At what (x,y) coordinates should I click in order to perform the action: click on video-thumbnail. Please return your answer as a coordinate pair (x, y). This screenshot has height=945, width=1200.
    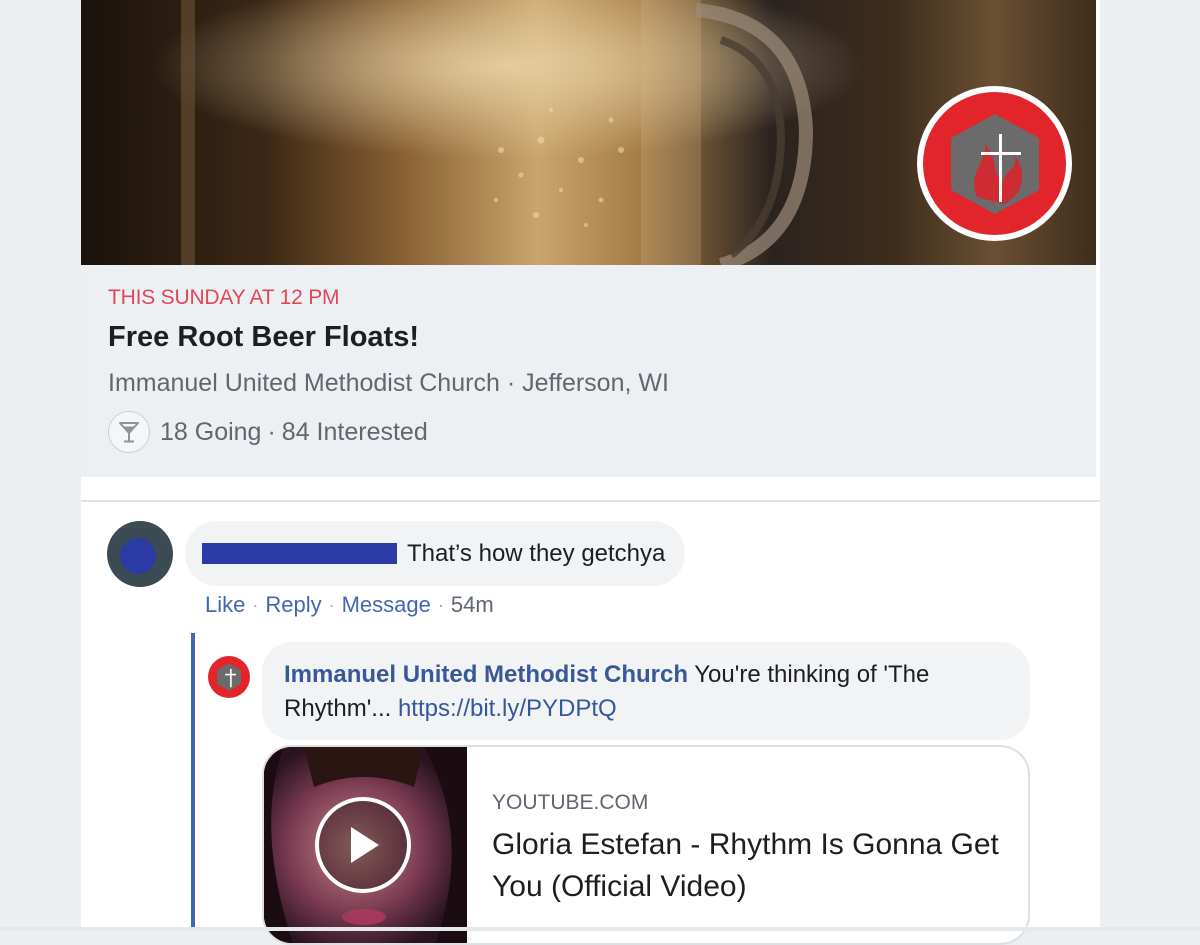
    Looking at the image, I should click on (365, 845).